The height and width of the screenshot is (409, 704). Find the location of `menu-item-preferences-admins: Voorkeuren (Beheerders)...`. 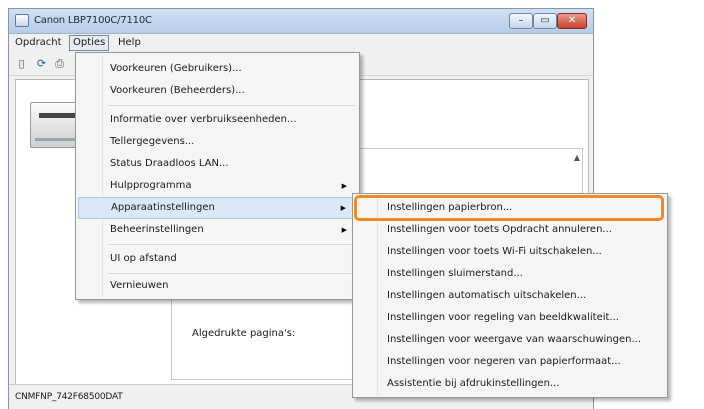

menu-item-preferences-admins: Voorkeuren (Beheerders)... is located at coordinates (217, 91).